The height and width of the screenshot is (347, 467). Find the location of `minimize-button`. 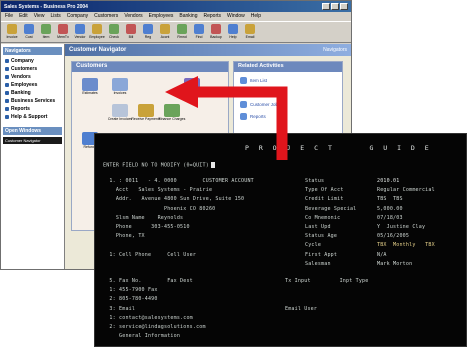

minimize-button is located at coordinates (326, 6).